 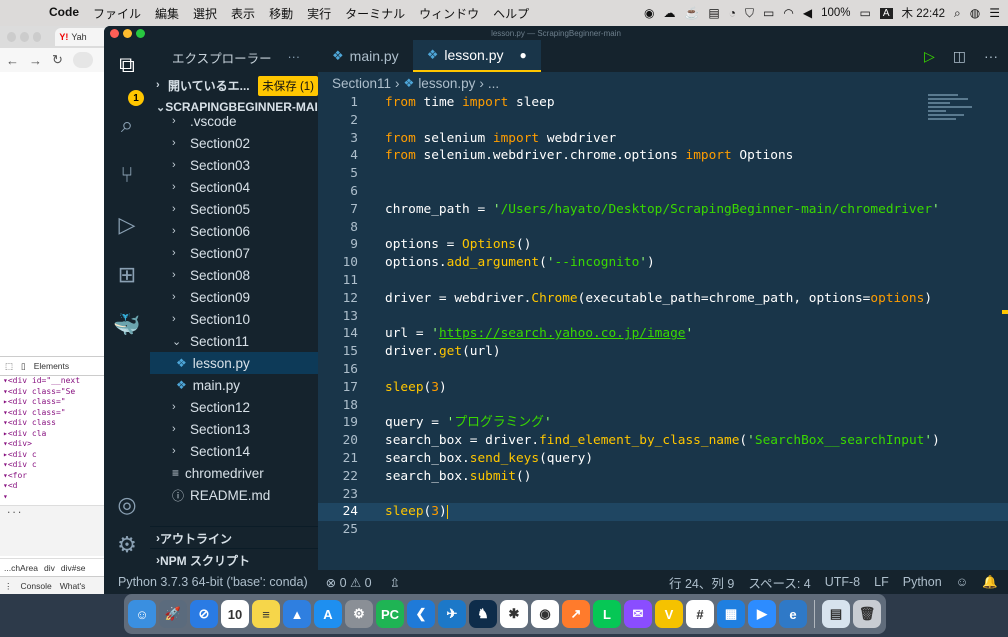 I want to click on dock-app-store-icon: A, so click(x=328, y=614).